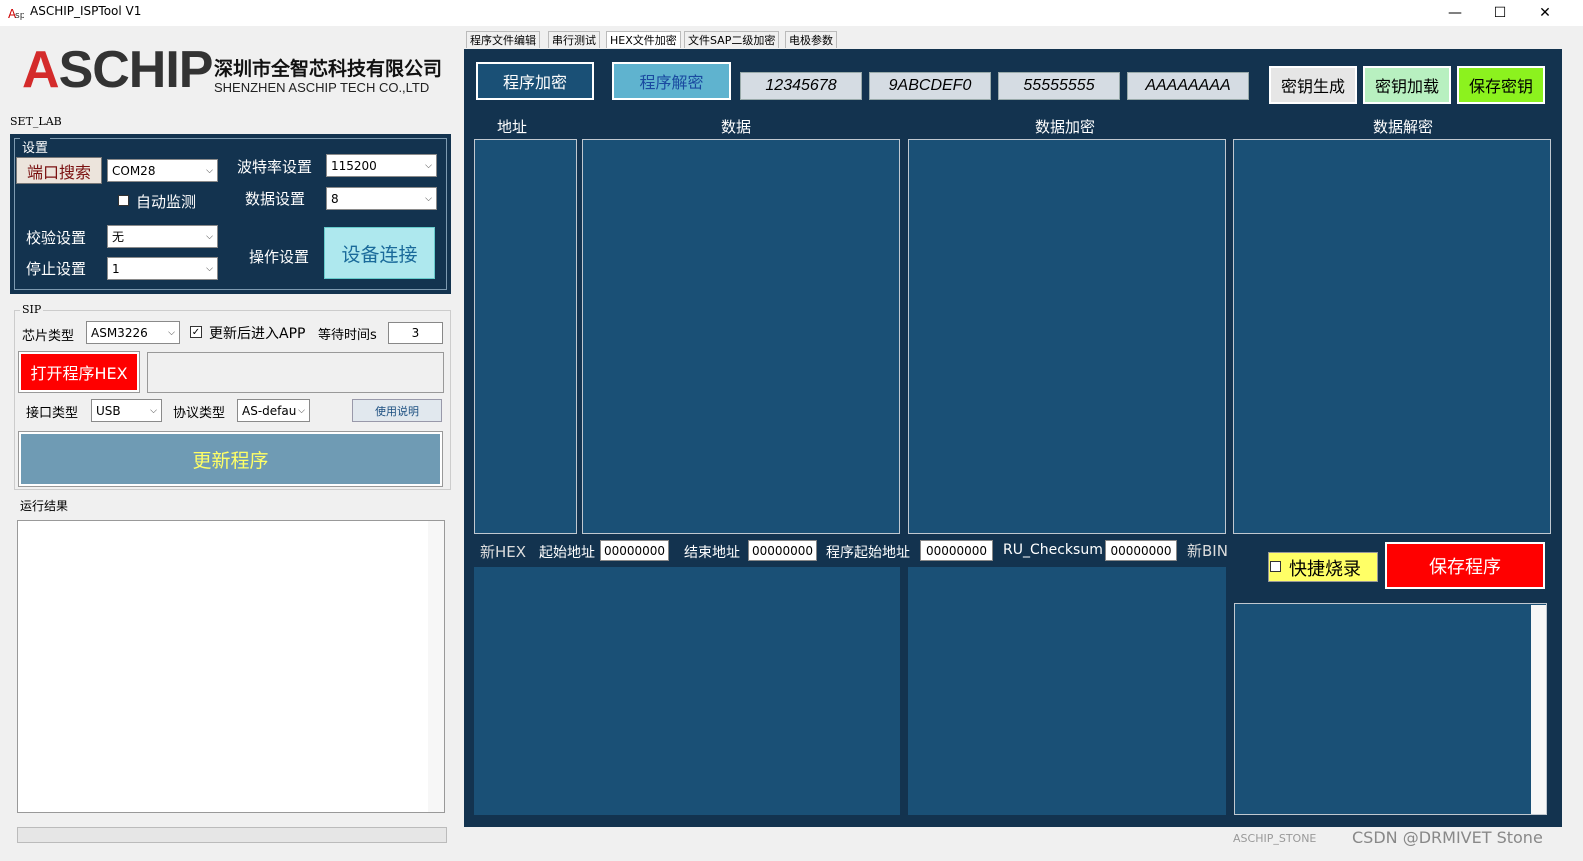 Image resolution: width=1583 pixels, height=861 pixels. What do you see at coordinates (1500, 13) in the screenshot?
I see `maximize-button: ☐` at bounding box center [1500, 13].